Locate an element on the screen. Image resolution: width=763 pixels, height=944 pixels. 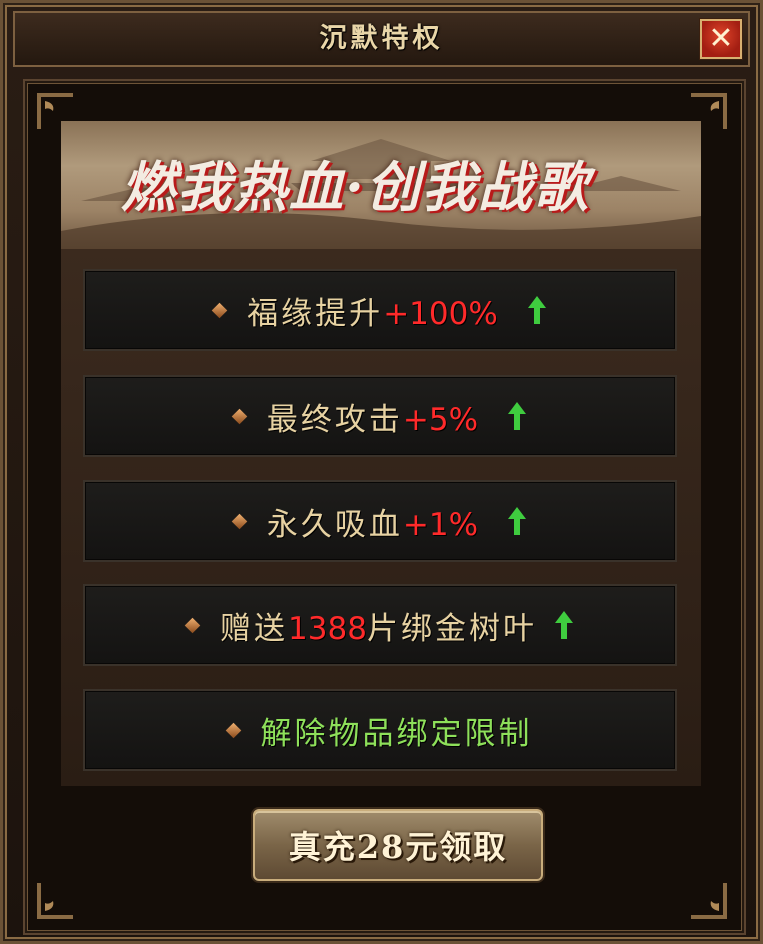
close-icon: ✕ is located at coordinates (721, 38).